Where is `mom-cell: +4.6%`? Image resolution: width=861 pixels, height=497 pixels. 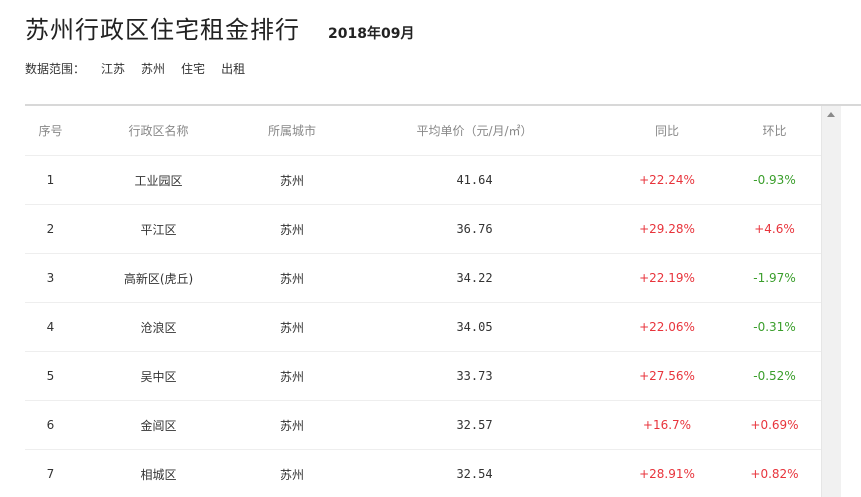
mom-cell: +4.6% is located at coordinates (774, 229).